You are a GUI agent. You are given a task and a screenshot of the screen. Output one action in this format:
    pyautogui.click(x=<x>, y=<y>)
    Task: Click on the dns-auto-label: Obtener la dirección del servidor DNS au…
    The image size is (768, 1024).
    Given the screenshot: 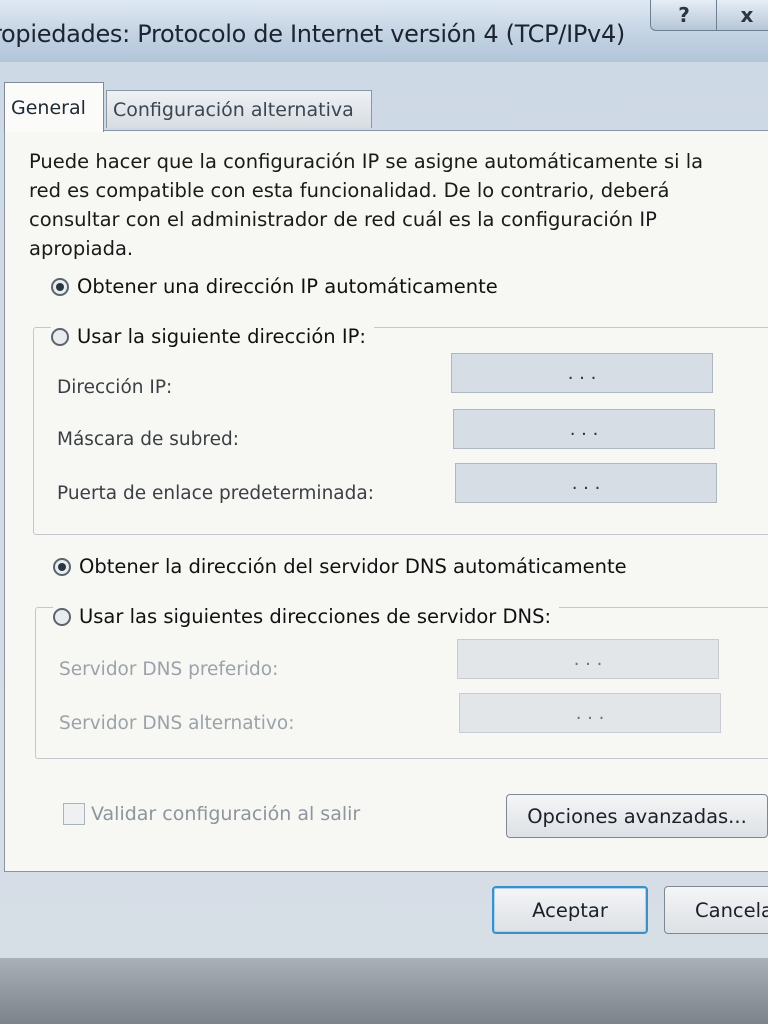 What is the action you would take?
    pyautogui.click(x=353, y=566)
    